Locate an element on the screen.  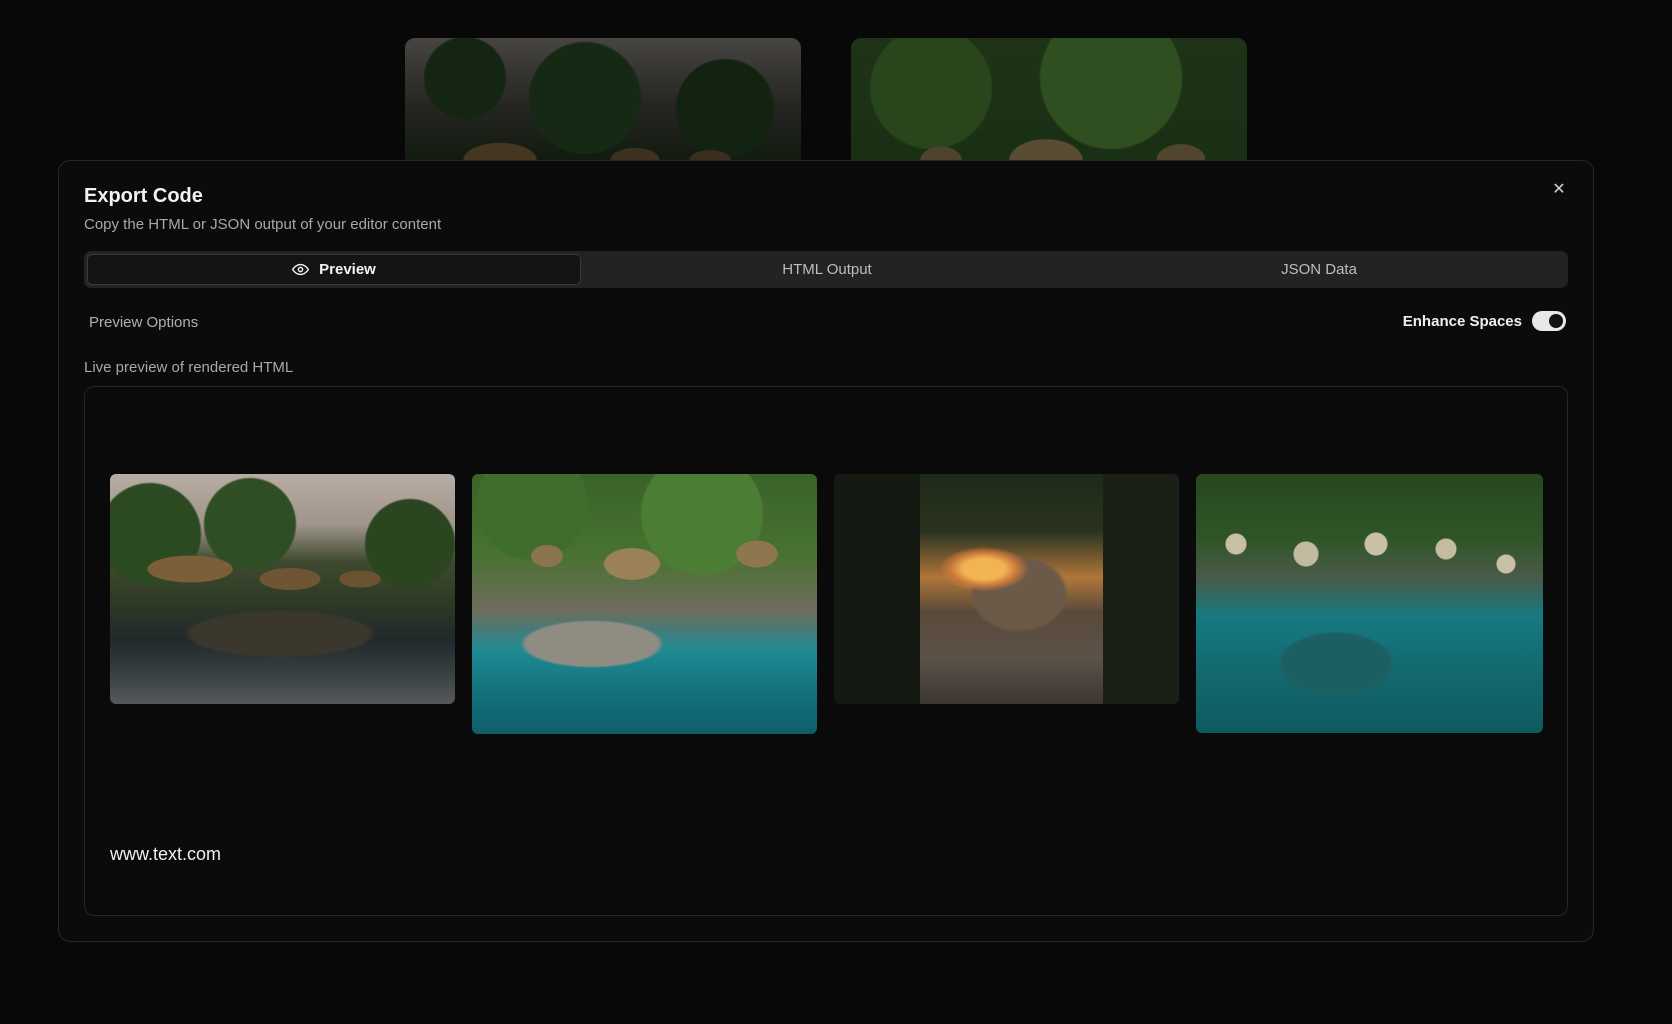
enhance-spaces-control: Enhance Spaces is located at coordinates (1484, 321).